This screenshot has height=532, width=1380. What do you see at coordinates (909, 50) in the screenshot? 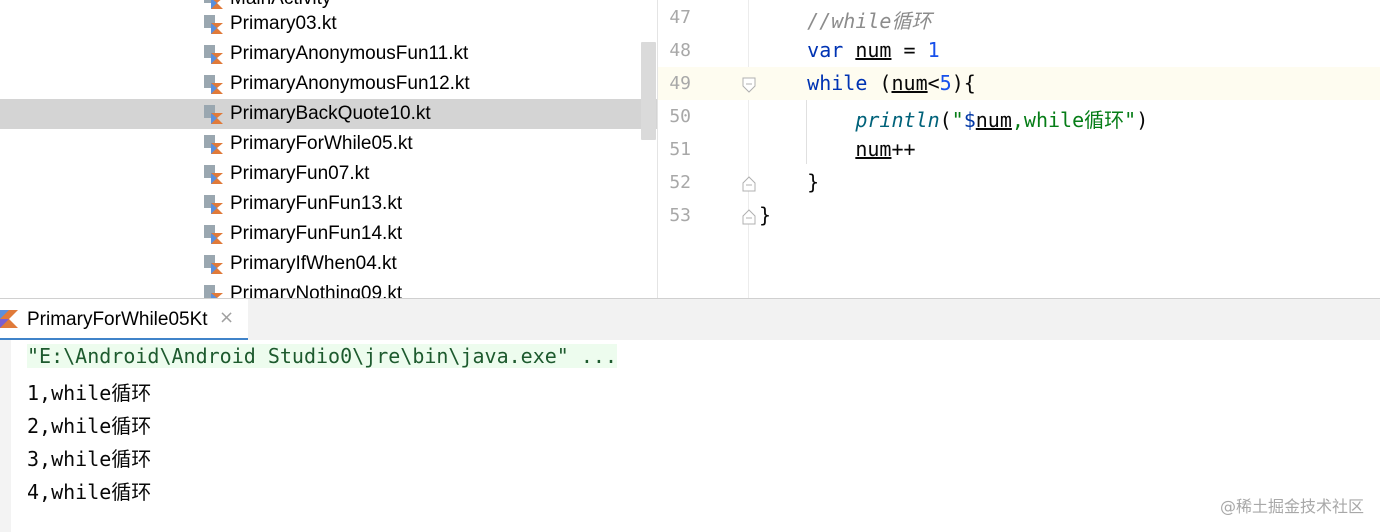
I see `code-operator: =` at bounding box center [909, 50].